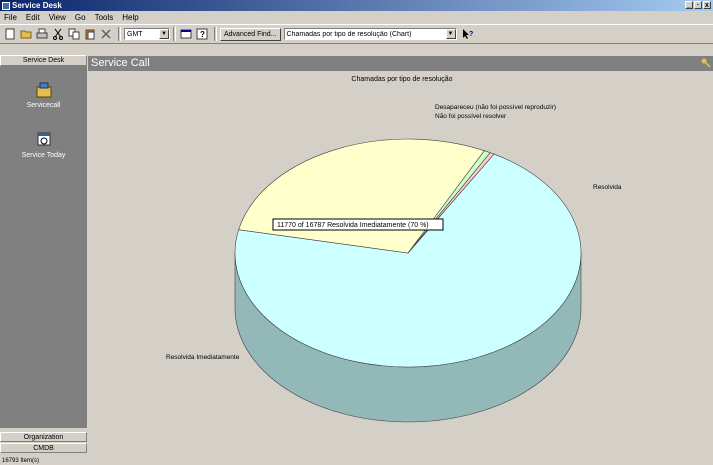 This screenshot has width=713, height=465. I want to click on sidebar-item-servicecall: Servicecall, so click(43, 95).